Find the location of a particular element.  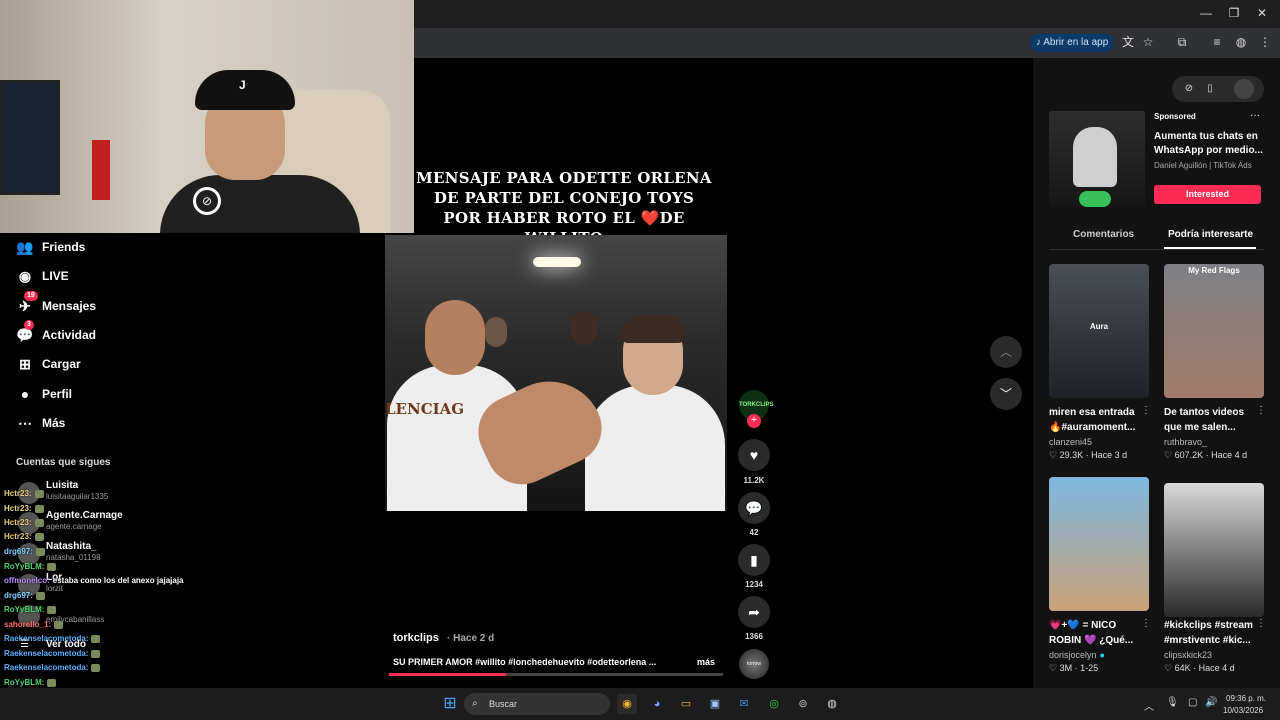

ad-options-icon: ··· is located at coordinates (1255, 115).